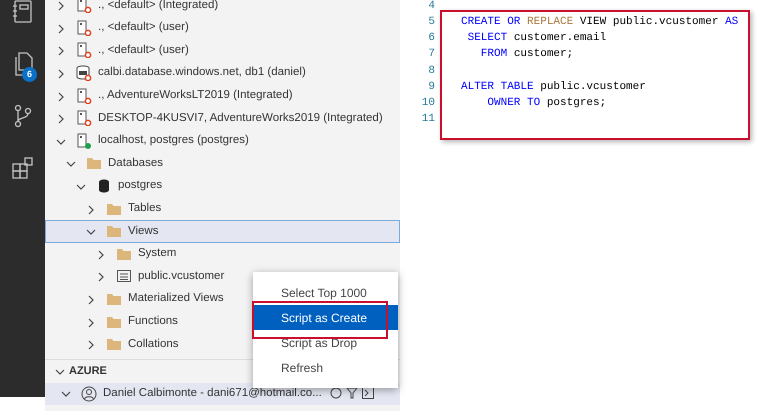  What do you see at coordinates (431, 22) in the screenshot?
I see `line-number: 5` at bounding box center [431, 22].